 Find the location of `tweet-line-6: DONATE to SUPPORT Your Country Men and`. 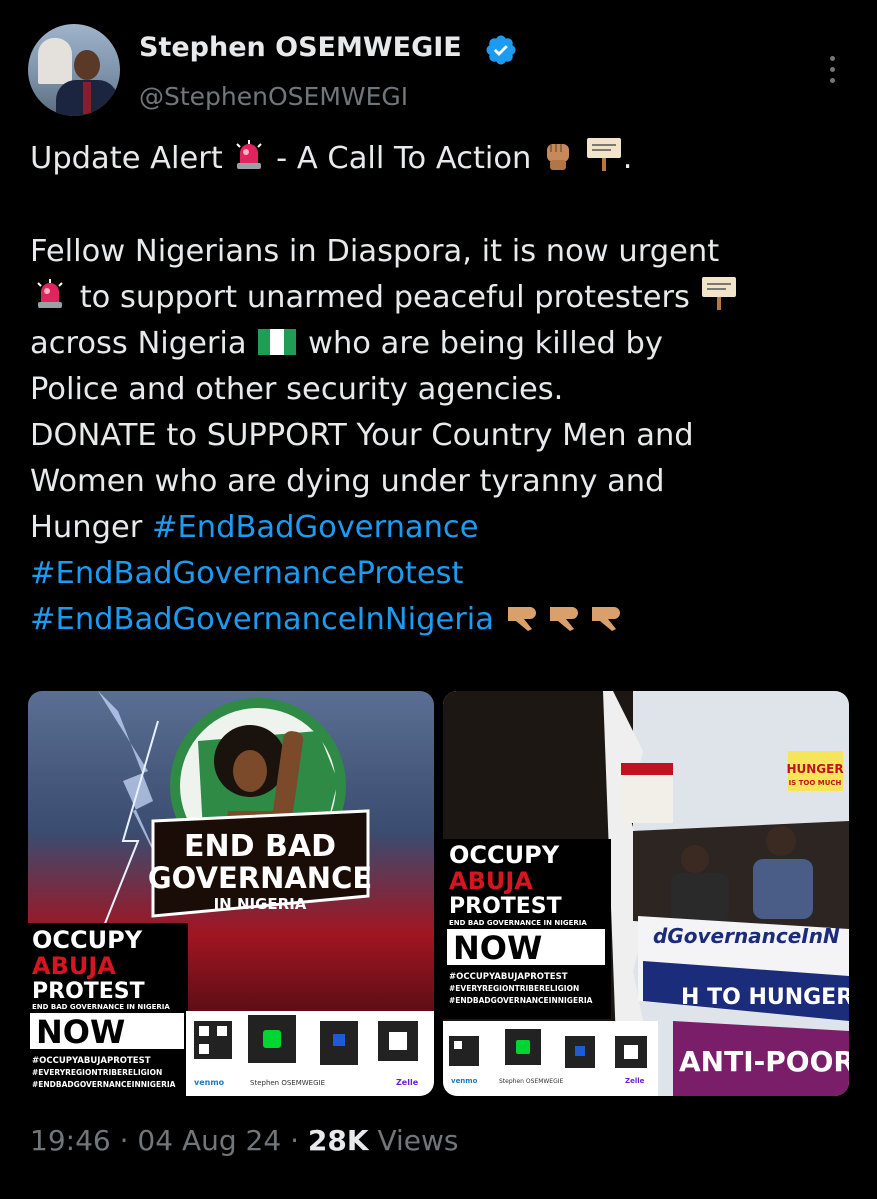

tweet-line-6: DONATE to SUPPORT Your Country Men and is located at coordinates (362, 435).